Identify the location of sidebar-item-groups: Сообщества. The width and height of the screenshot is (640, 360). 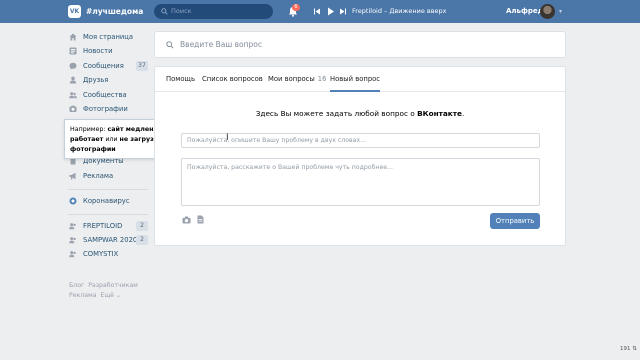
(108, 95).